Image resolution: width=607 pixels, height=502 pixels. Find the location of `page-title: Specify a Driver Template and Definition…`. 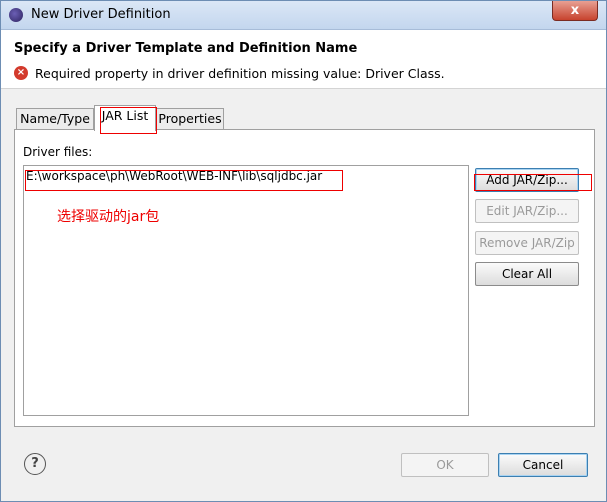

page-title: Specify a Driver Template and Definition… is located at coordinates (186, 48).